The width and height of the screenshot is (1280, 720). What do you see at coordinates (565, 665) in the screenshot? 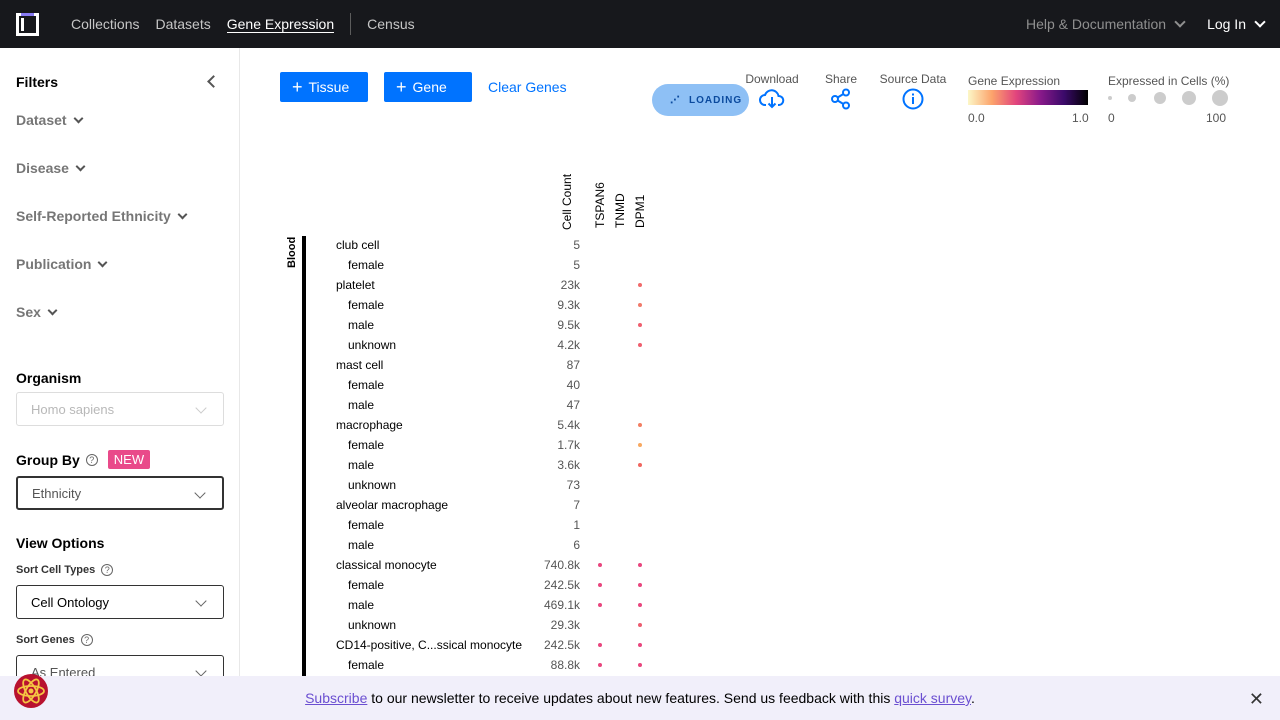
I see `cell-count: 88.8k` at bounding box center [565, 665].